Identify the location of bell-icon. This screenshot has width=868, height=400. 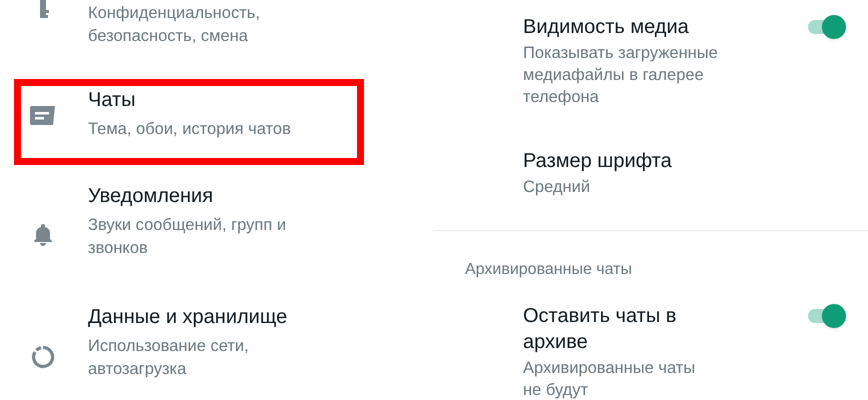
(43, 235).